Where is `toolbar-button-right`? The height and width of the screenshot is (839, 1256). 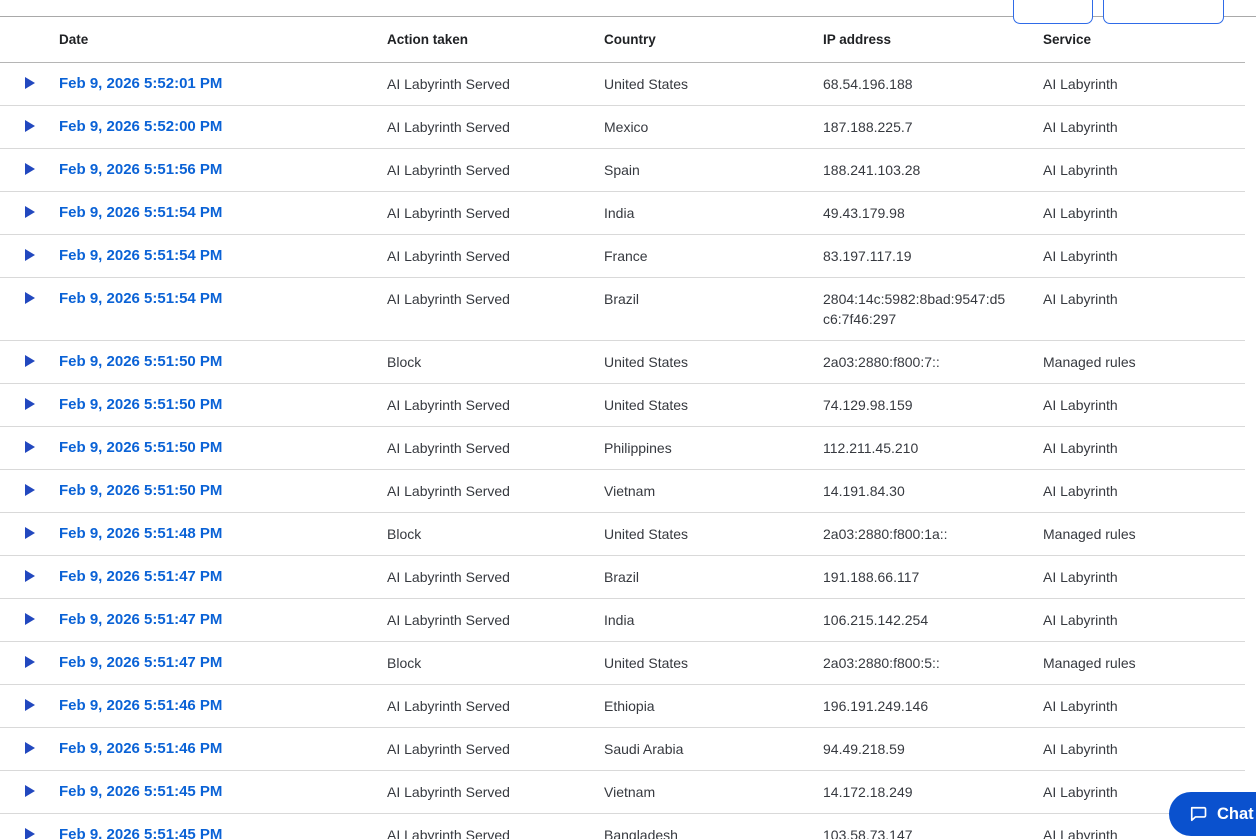
toolbar-button-right is located at coordinates (1163, 12).